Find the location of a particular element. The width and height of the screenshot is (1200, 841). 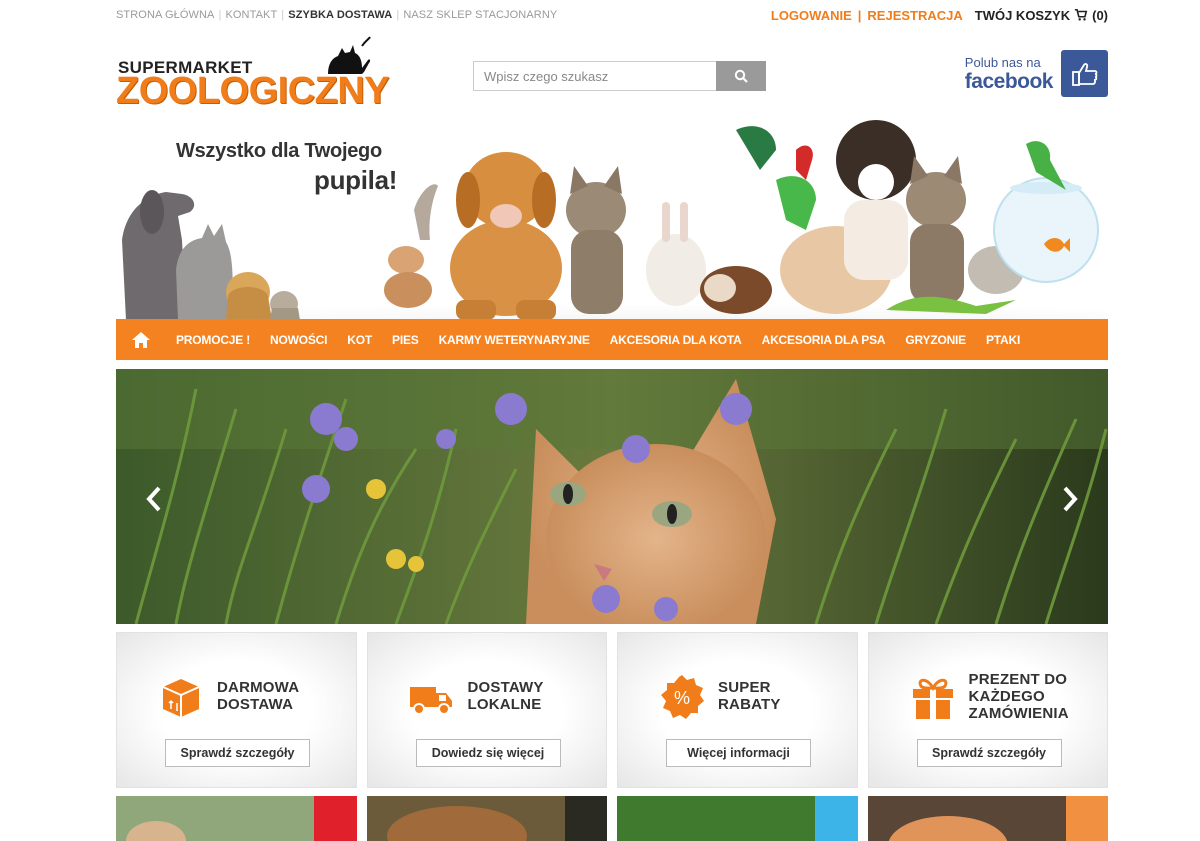

home-icon is located at coordinates (141, 339).